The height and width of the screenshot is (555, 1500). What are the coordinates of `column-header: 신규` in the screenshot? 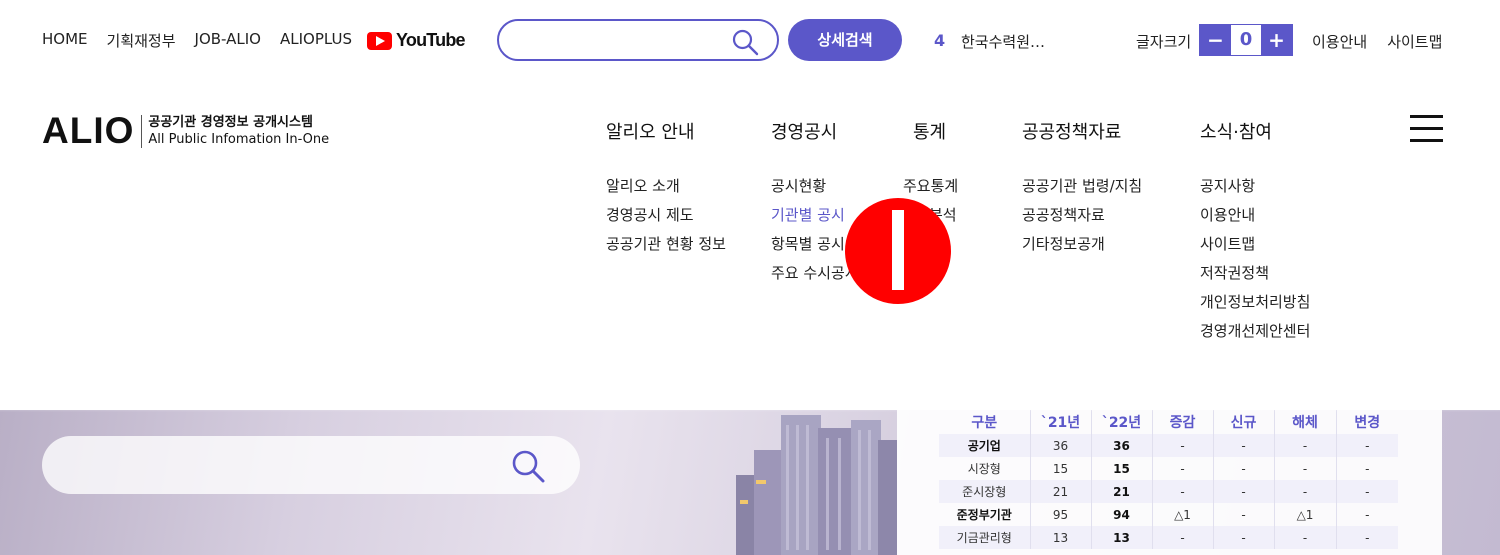 It's located at (1244, 422).